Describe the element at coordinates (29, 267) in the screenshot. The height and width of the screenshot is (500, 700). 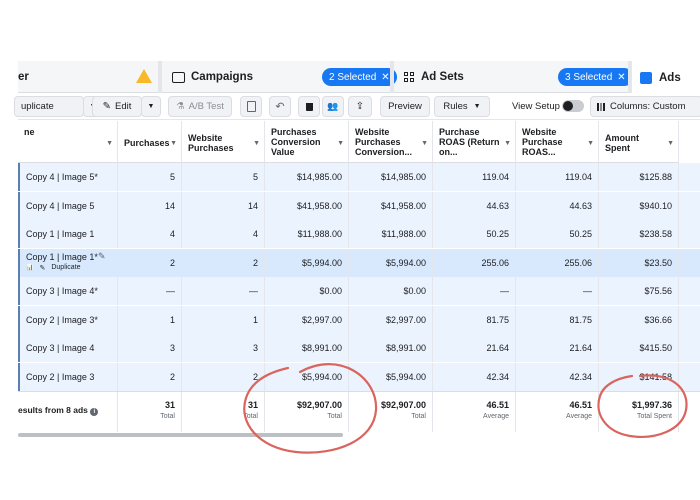
I see `chart-icon: 📊` at that location.